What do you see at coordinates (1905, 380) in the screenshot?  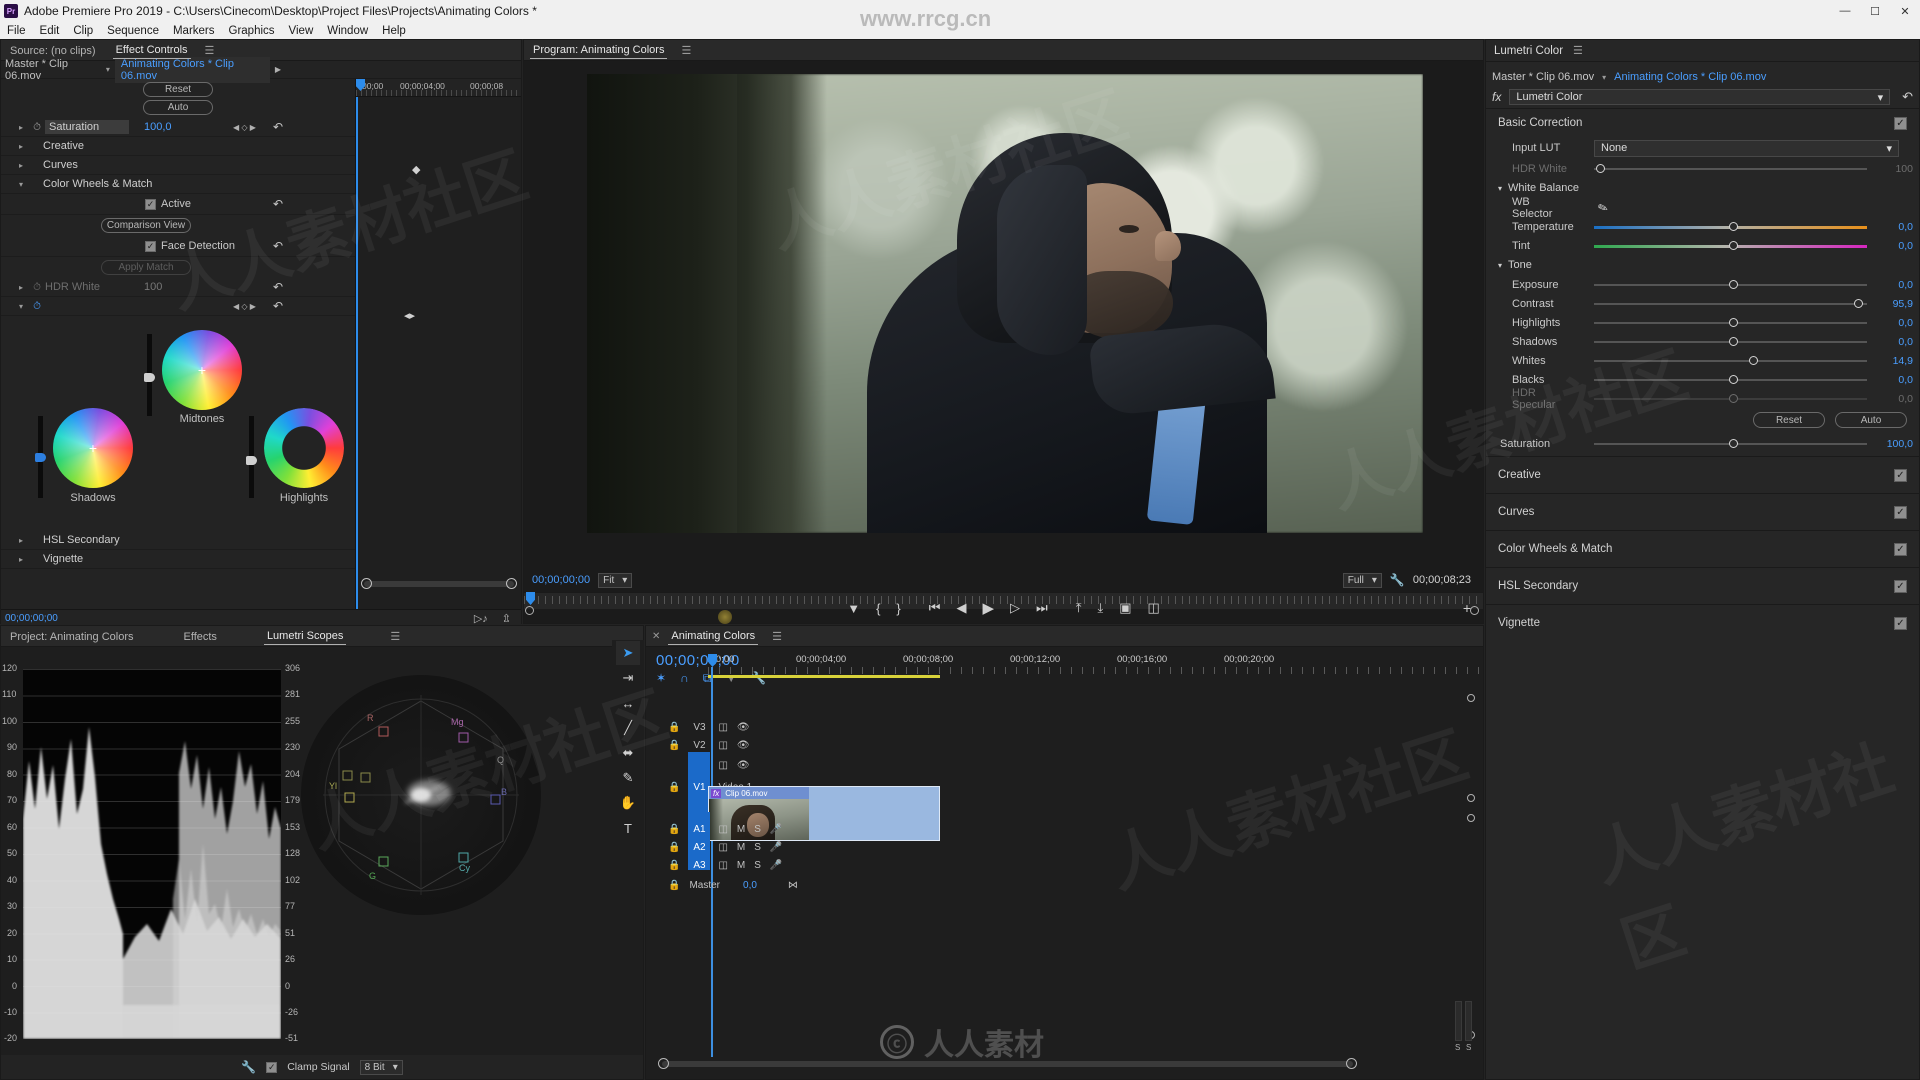 I see `blacks-value: 0,0` at bounding box center [1905, 380].